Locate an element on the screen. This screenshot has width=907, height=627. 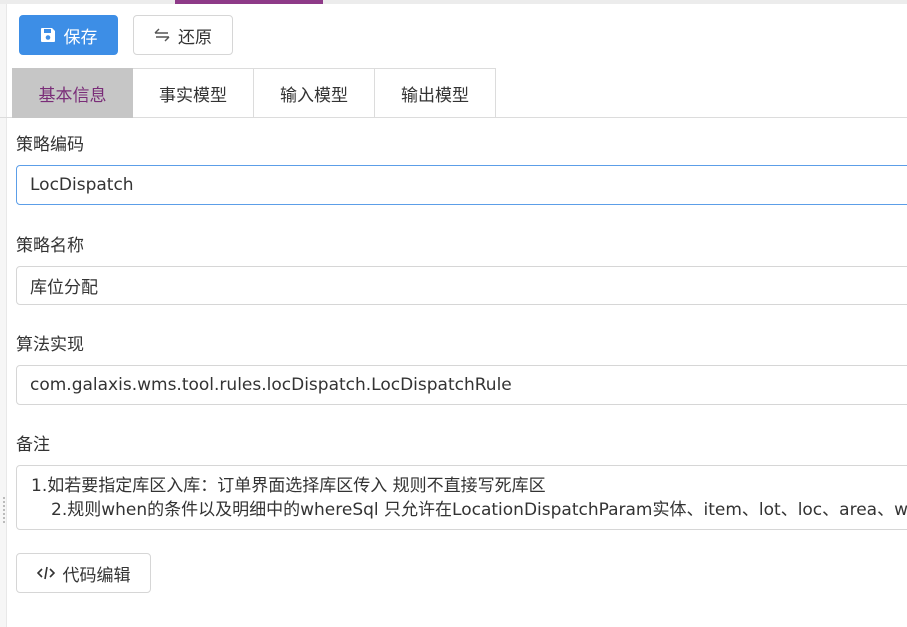
algorithm-impl-label: 算法实现 is located at coordinates (50, 345).